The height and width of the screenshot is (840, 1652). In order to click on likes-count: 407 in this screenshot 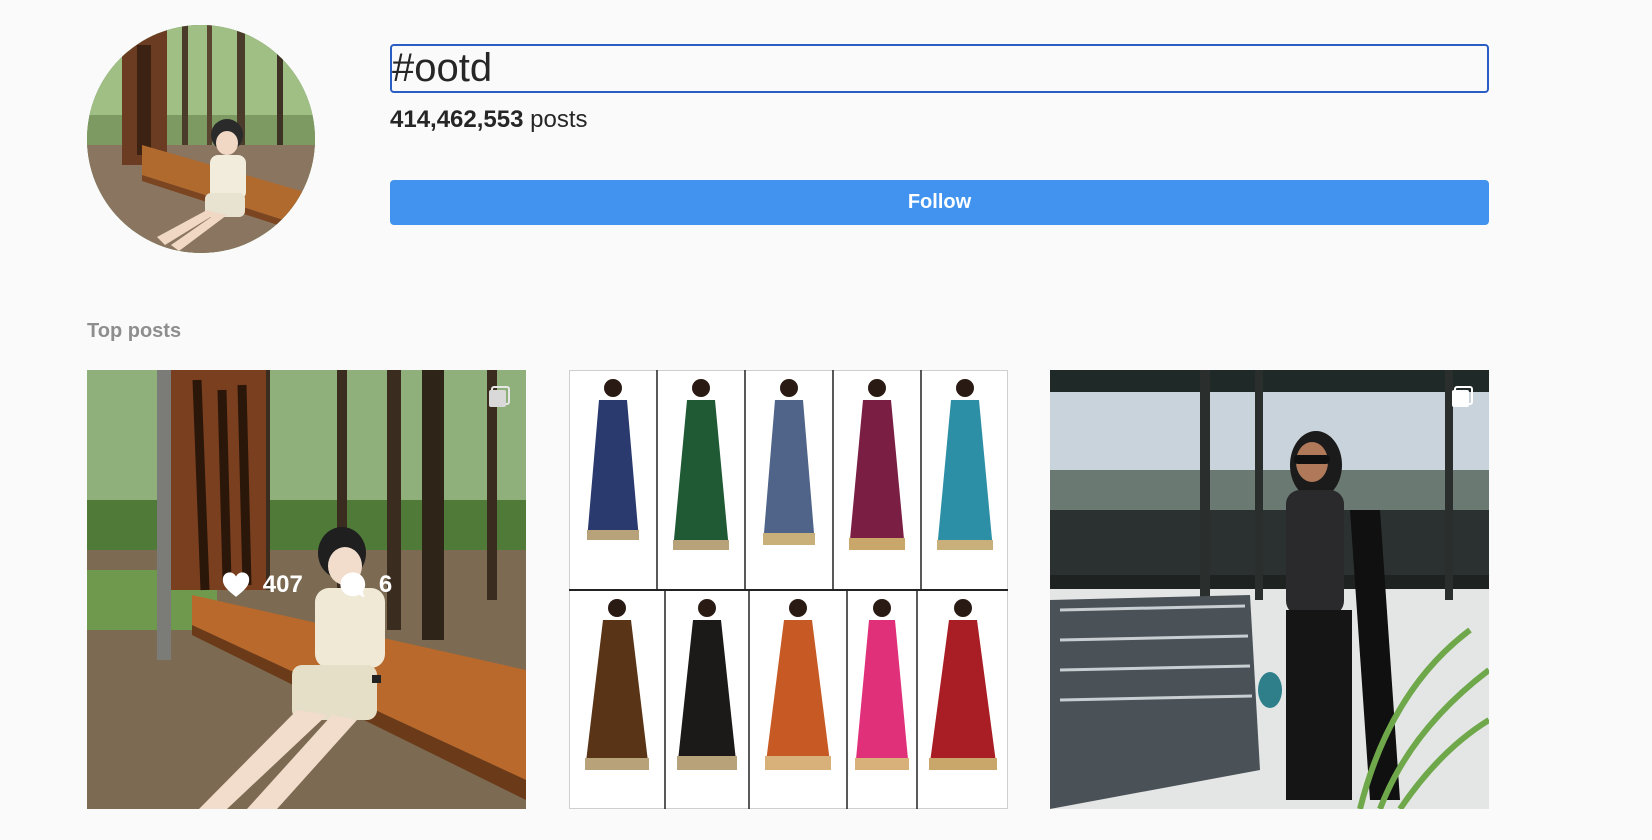, I will do `click(282, 584)`.